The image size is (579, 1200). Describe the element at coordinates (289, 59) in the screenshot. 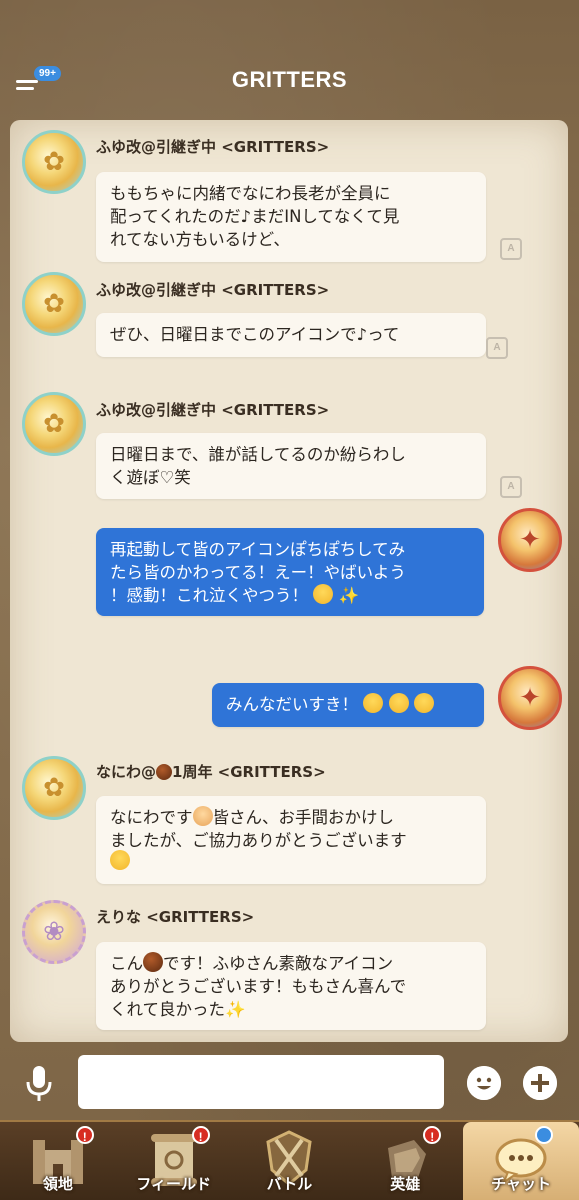

I see `chat-header: 99+ GRITTERS` at that location.